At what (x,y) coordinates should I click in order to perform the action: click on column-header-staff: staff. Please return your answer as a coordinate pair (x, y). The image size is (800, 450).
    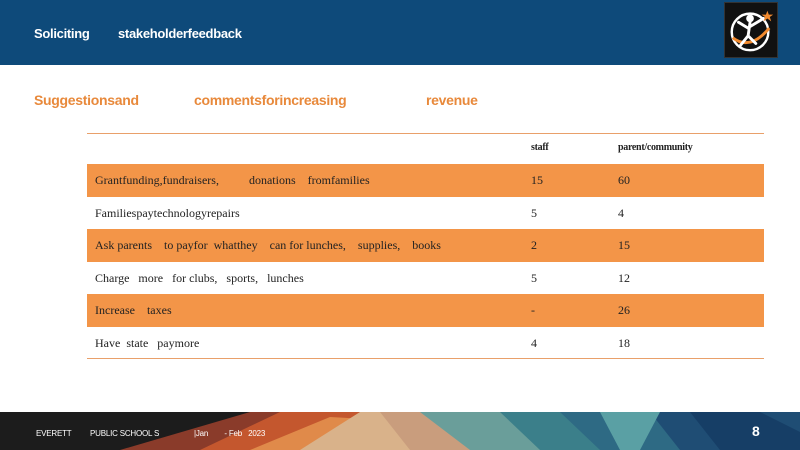
    Looking at the image, I should click on (540, 147).